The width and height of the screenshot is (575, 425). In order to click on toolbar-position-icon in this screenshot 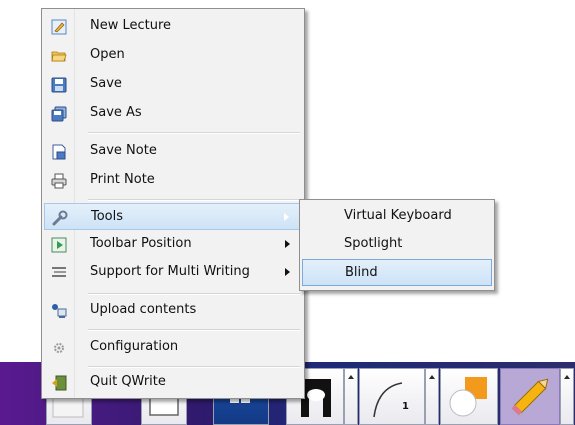, I will do `click(59, 245)`.